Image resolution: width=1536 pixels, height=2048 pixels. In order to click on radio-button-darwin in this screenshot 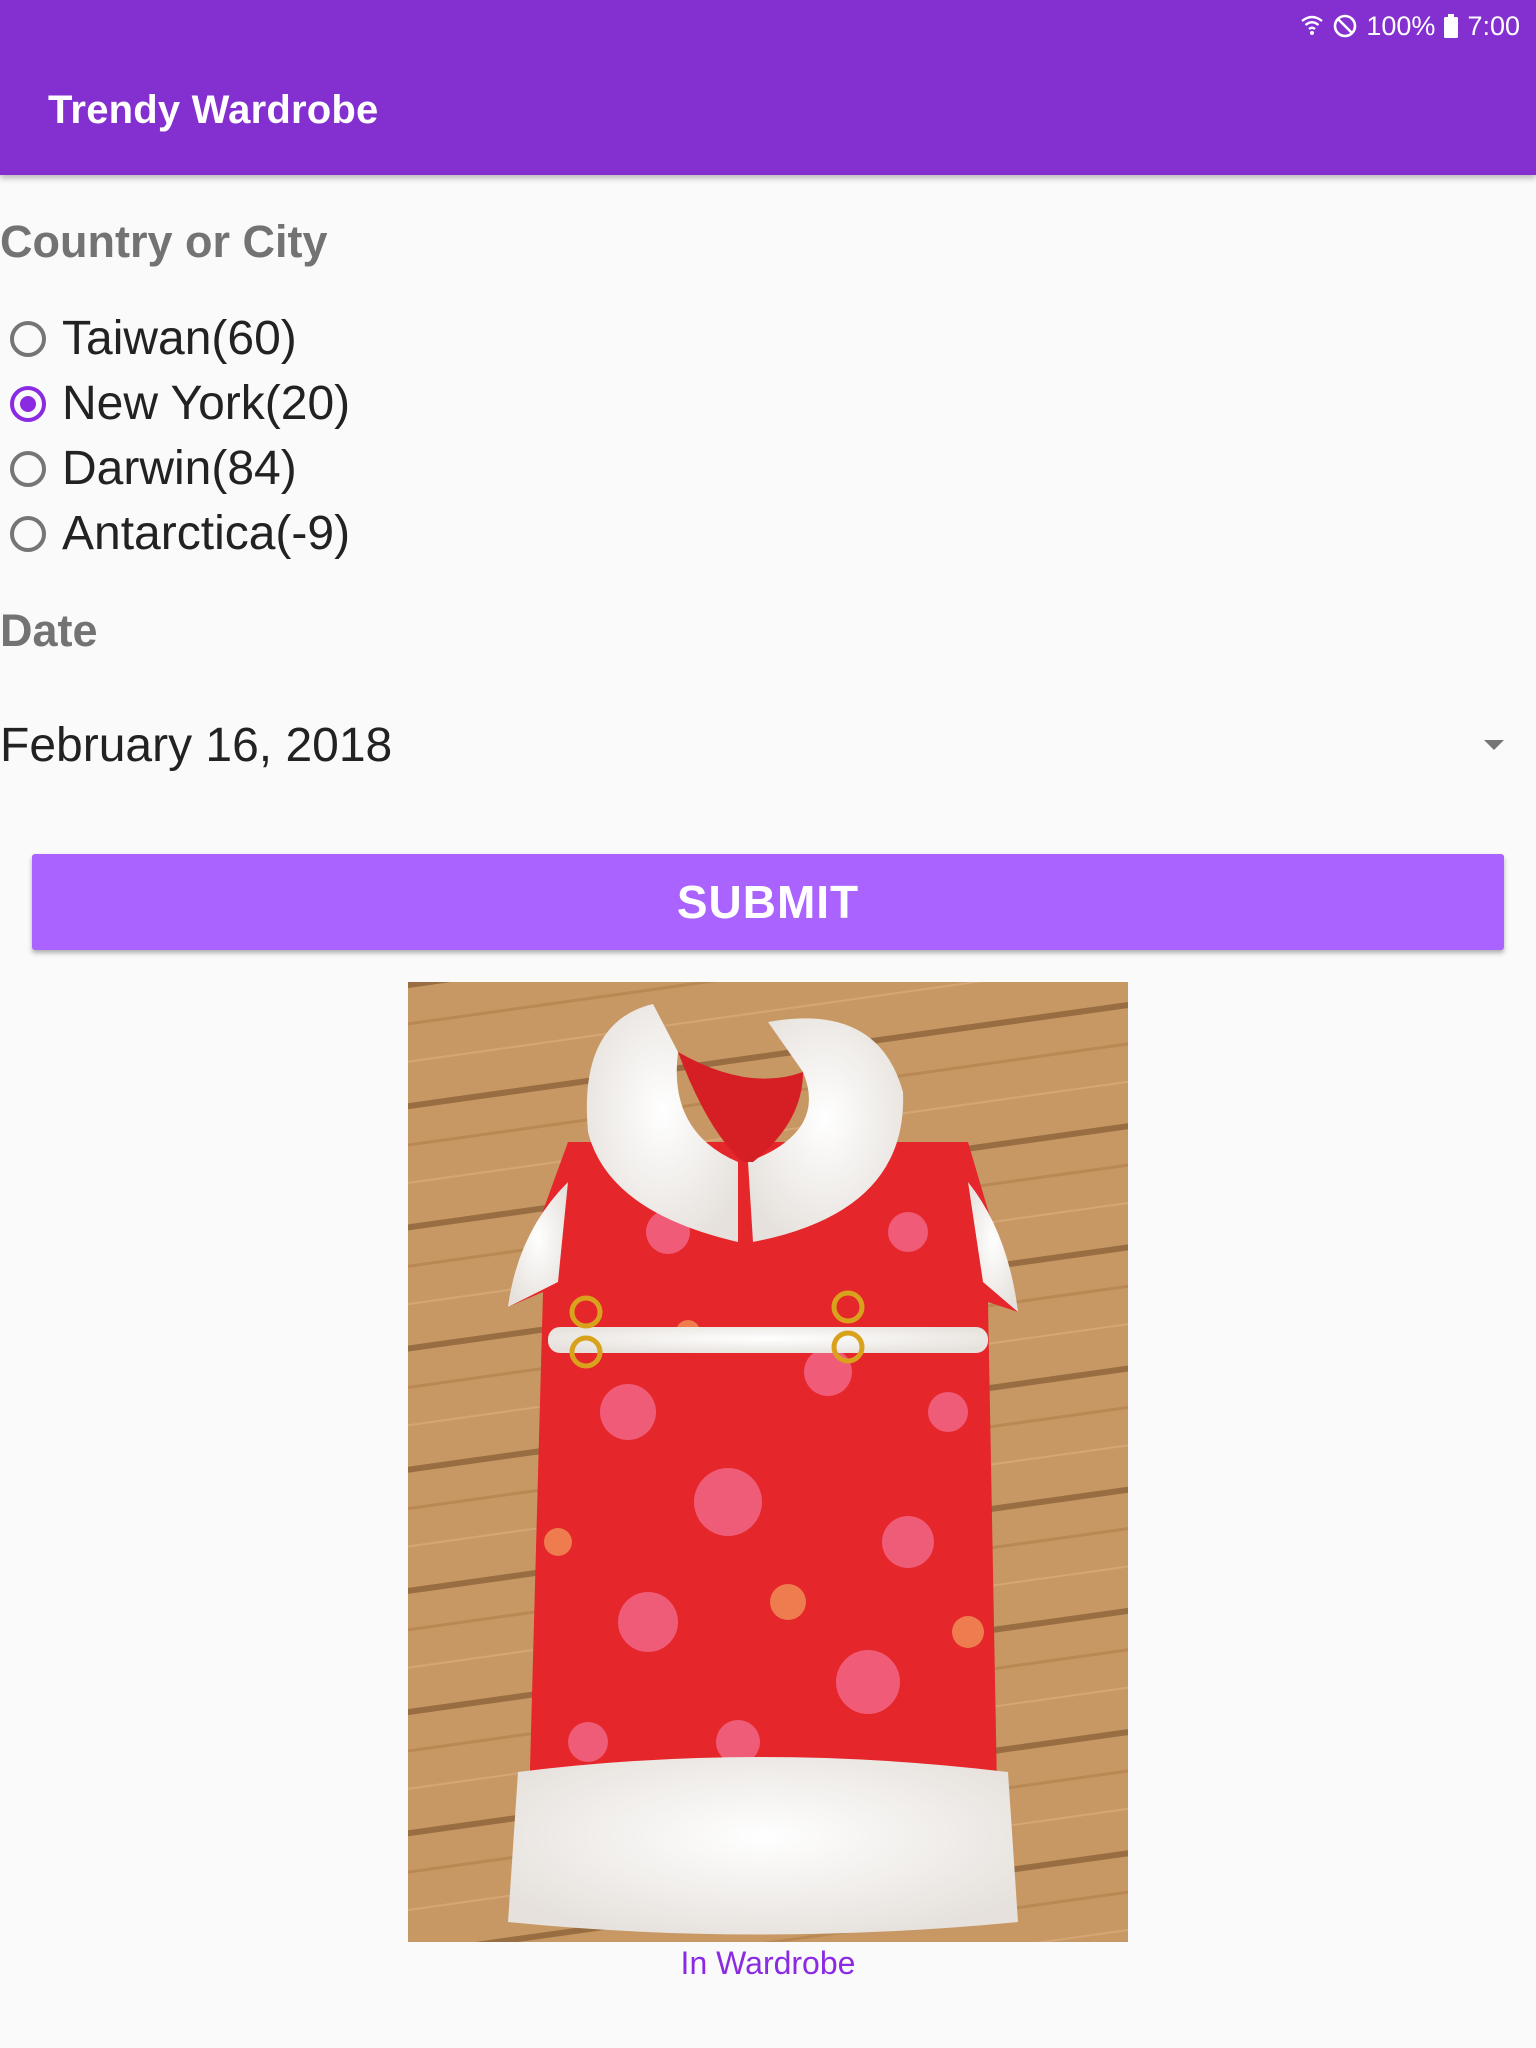, I will do `click(28, 468)`.